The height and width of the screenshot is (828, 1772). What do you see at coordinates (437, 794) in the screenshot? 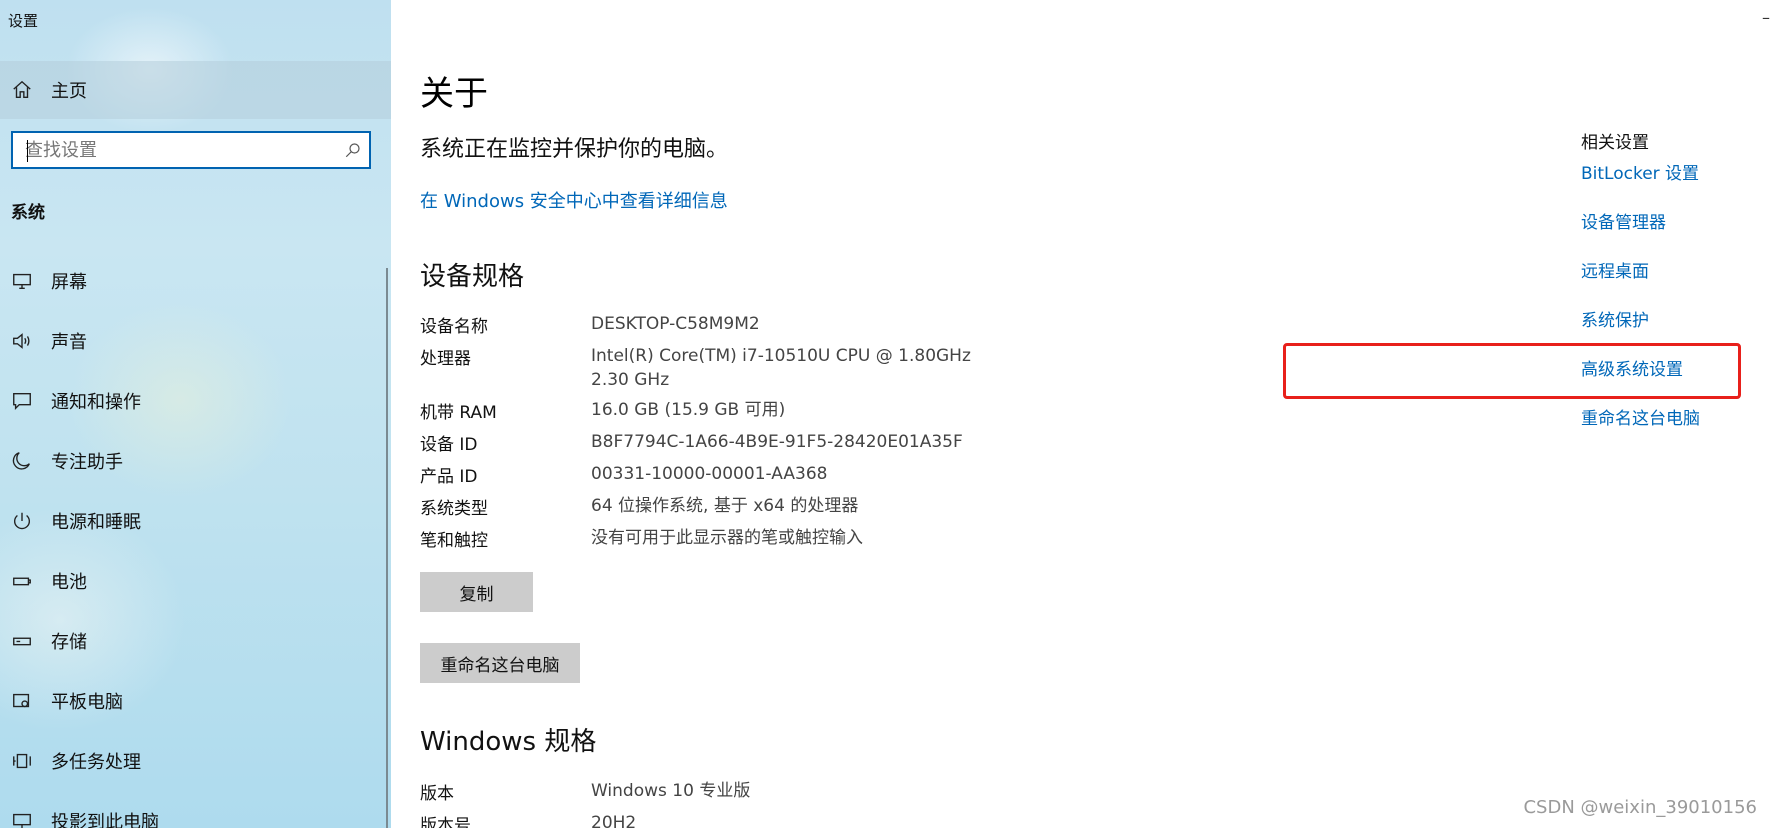
I see `spec-key: 版本` at bounding box center [437, 794].